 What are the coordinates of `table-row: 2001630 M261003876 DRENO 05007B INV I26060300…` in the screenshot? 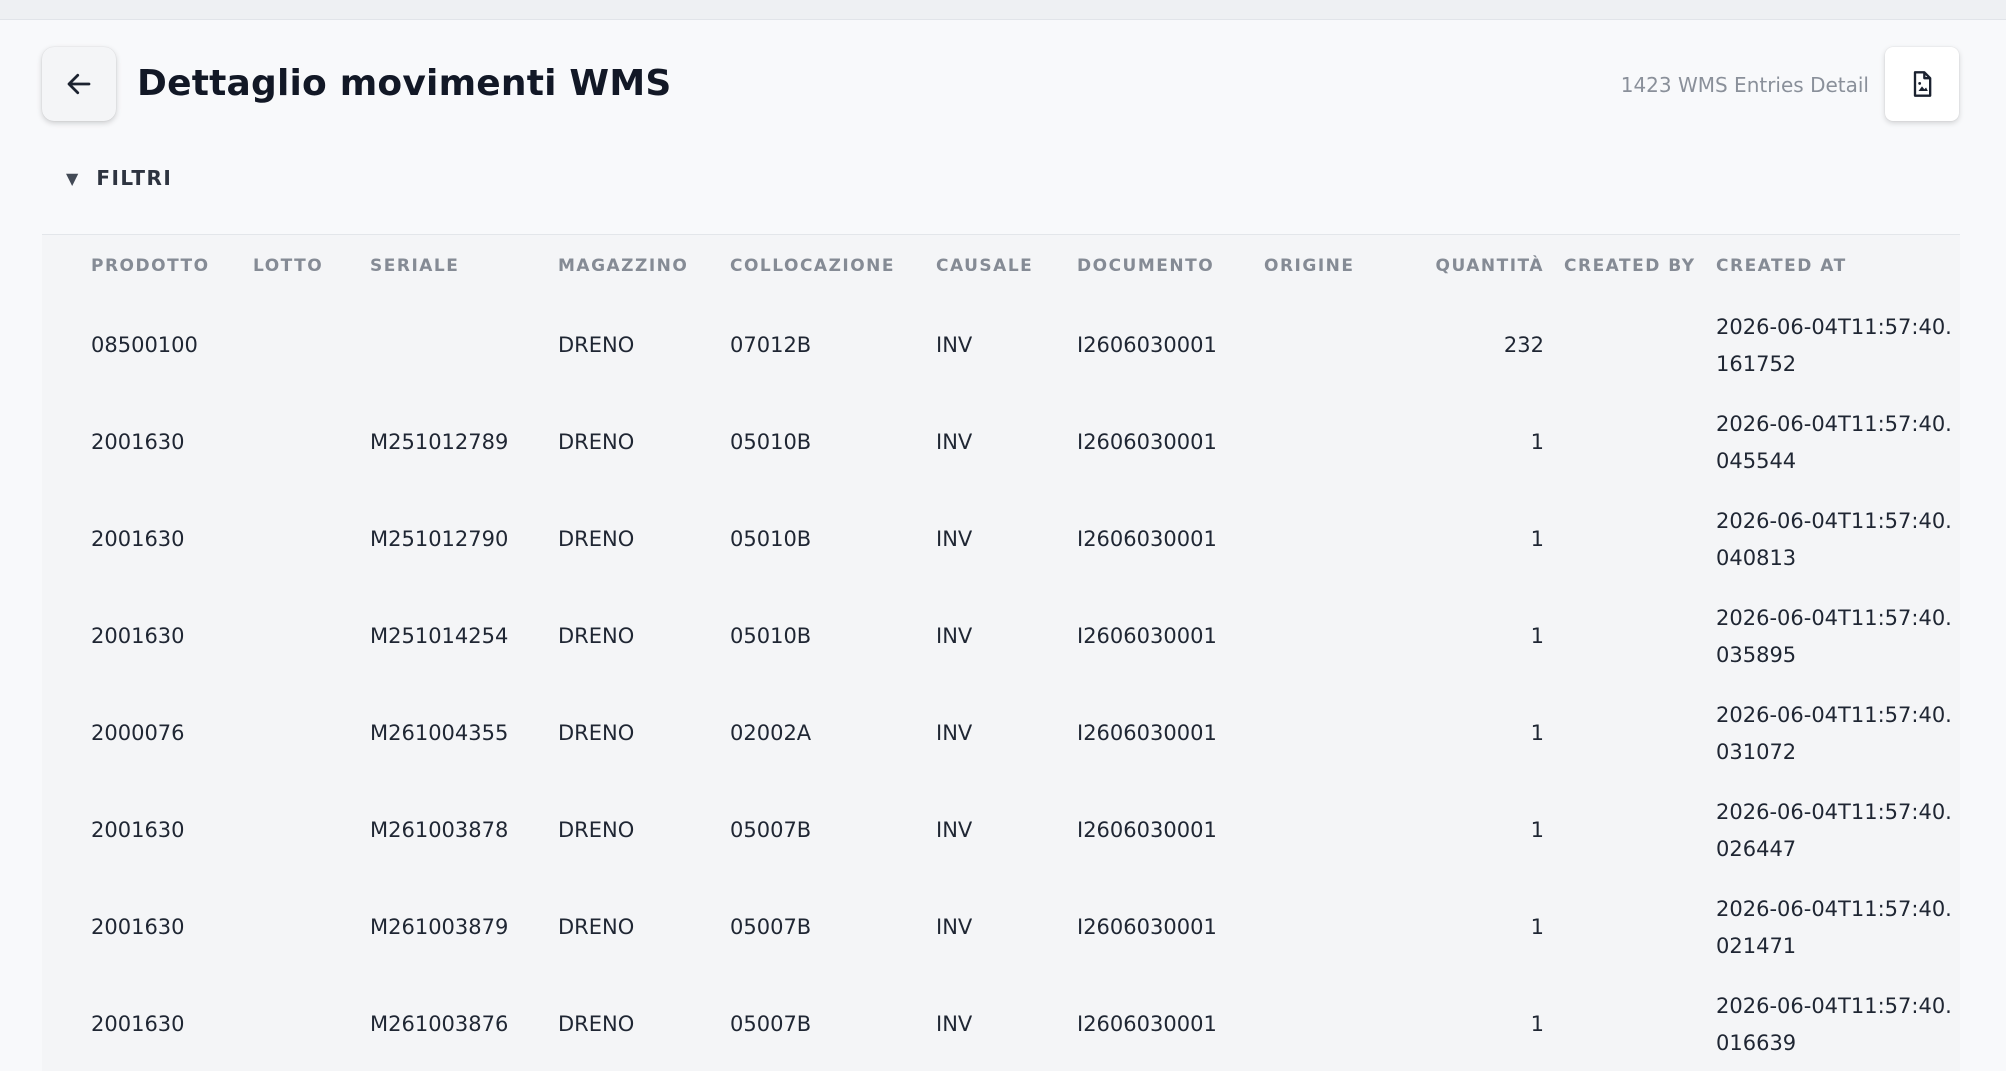 It's located at (1001, 1023).